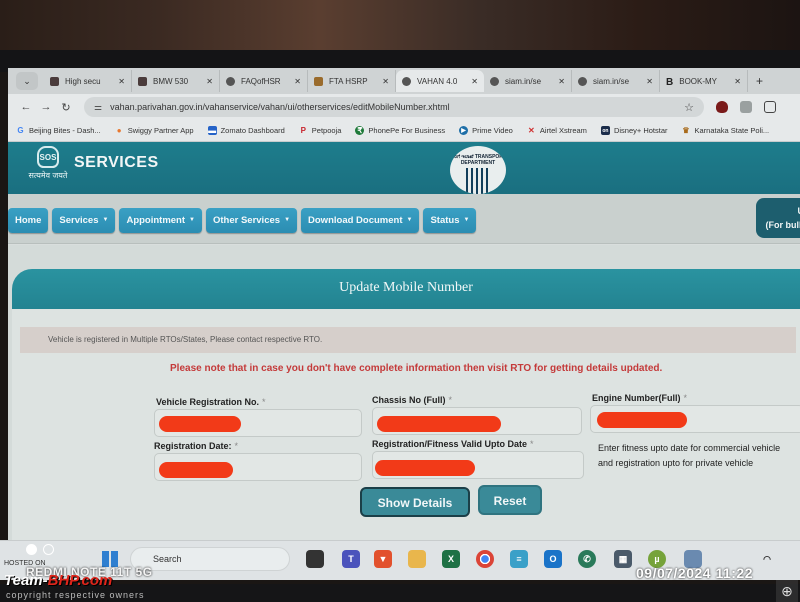  I want to click on tab-faq-hsrp: FAQofHSR ✕, so click(264, 81).